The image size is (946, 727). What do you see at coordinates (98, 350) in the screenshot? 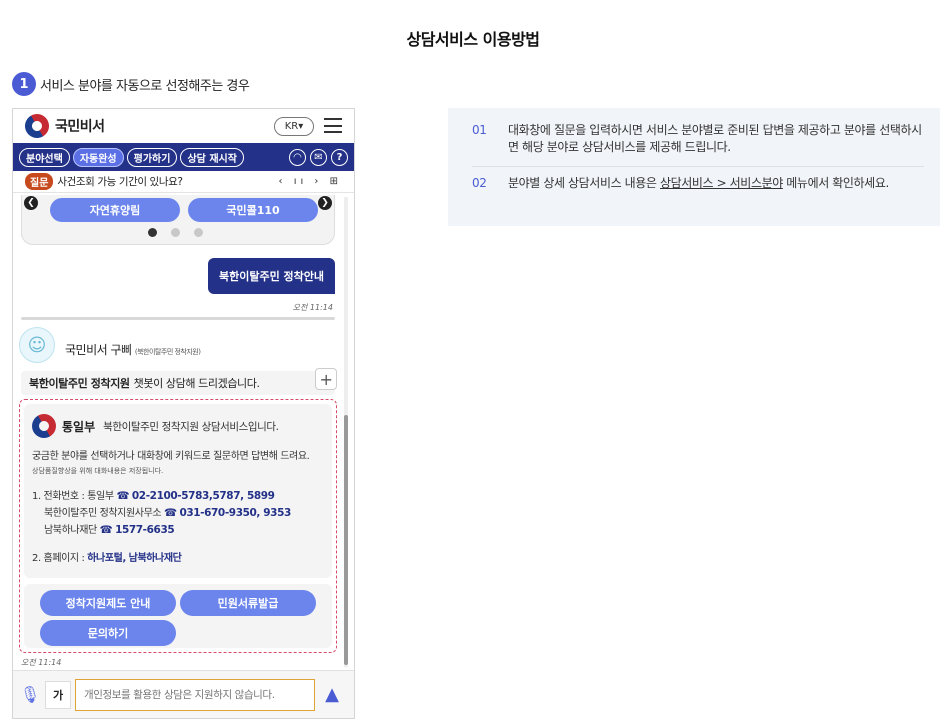
I see `bot-name-text: 국민비서 구삐` at bounding box center [98, 350].